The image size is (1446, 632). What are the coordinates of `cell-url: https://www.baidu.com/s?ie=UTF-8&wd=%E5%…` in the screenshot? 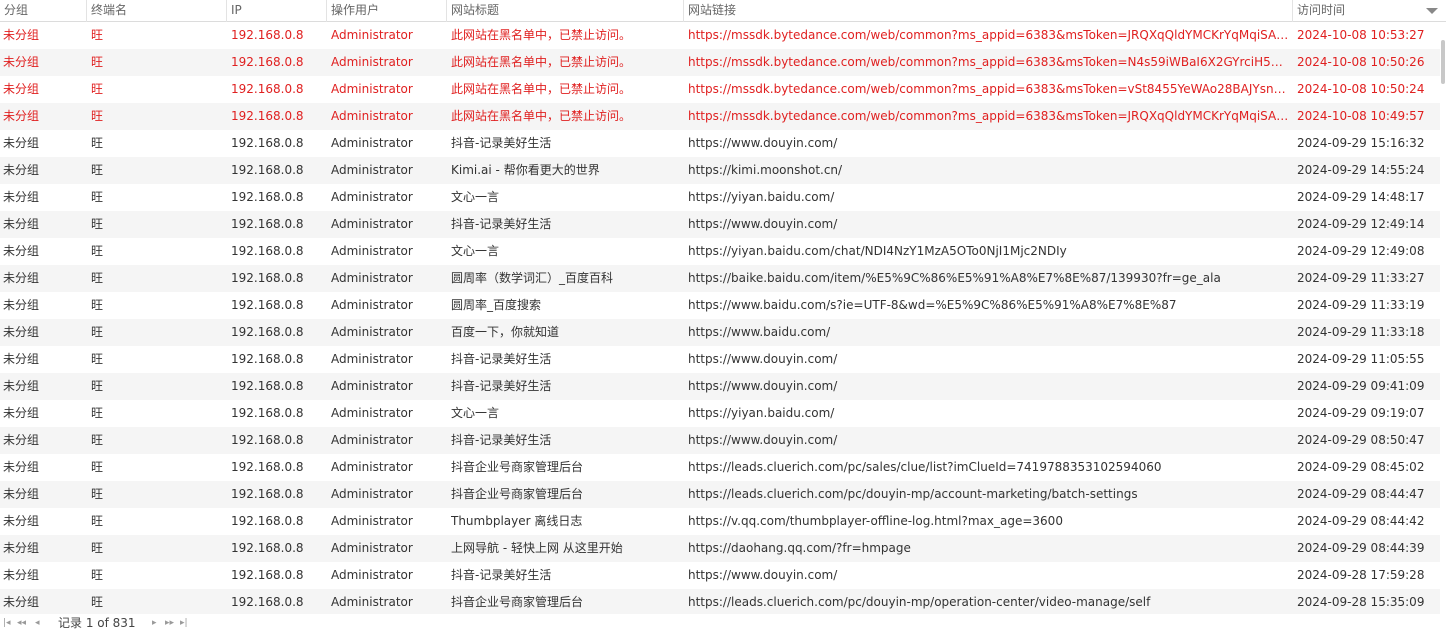 It's located at (932, 305).